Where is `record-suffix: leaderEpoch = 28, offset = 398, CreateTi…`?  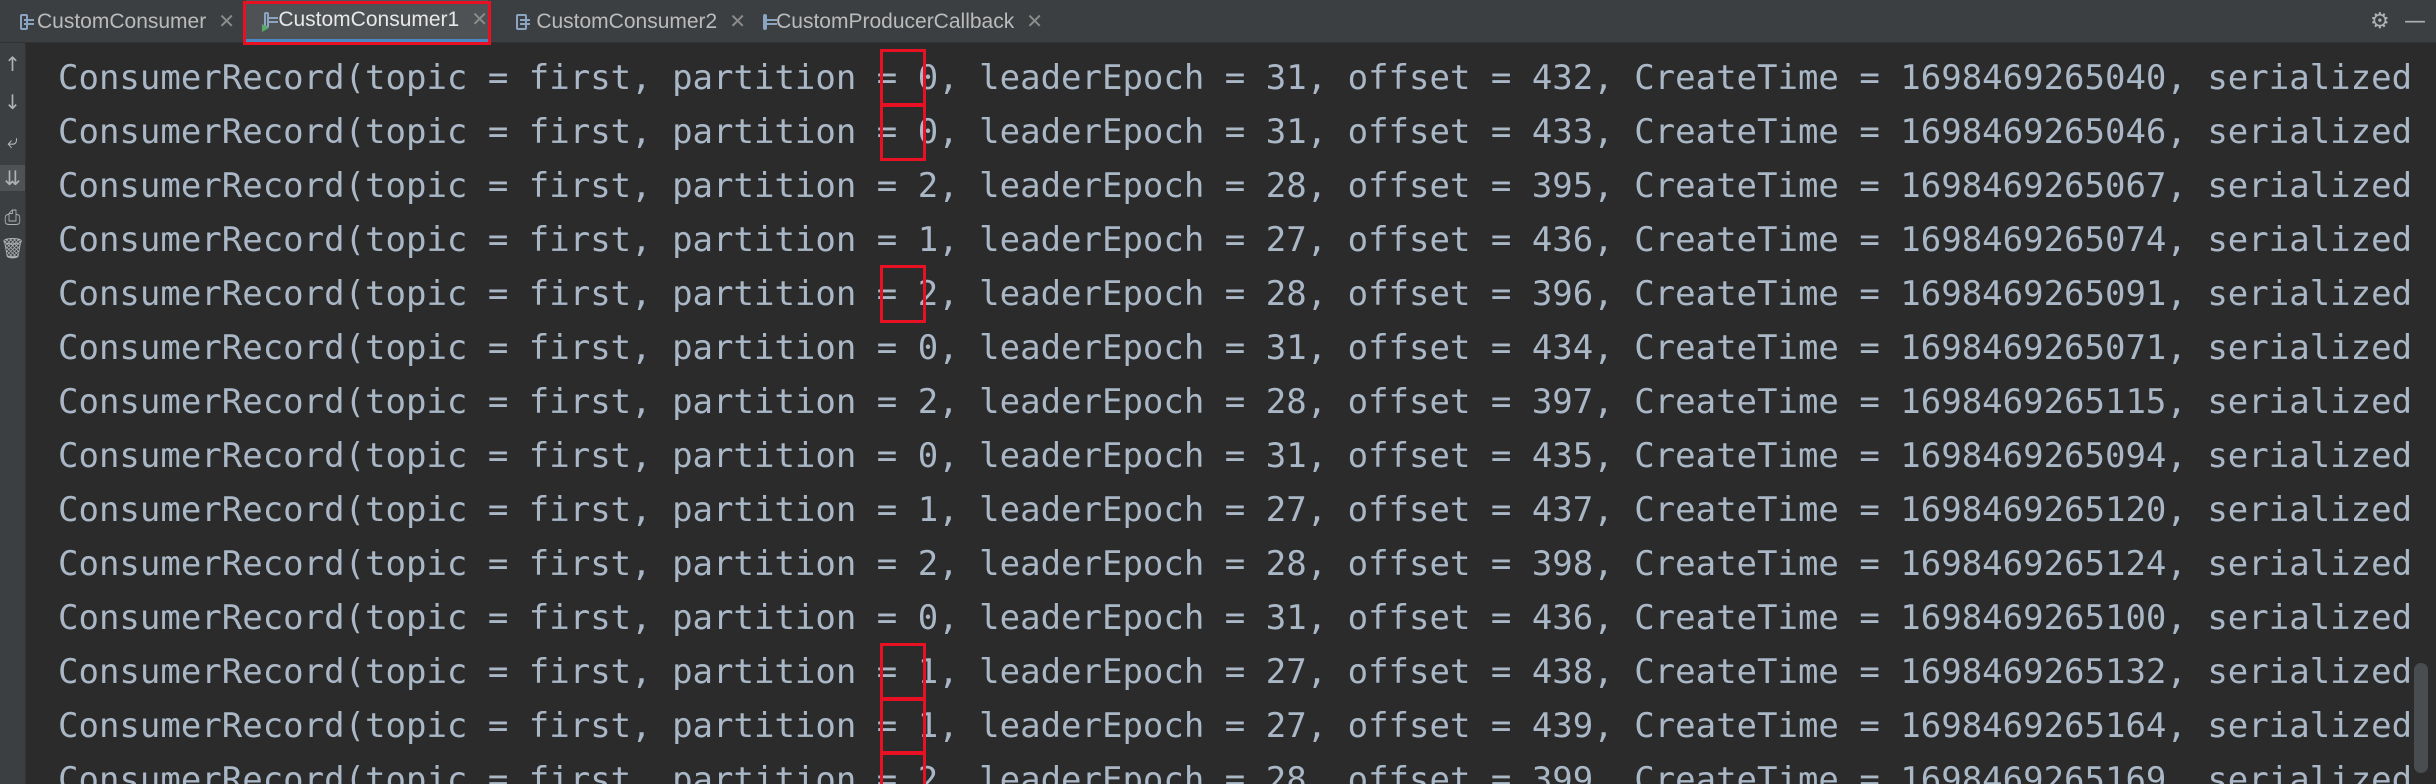
record-suffix: leaderEpoch = 28, offset = 398, CreateTi… is located at coordinates (1684, 564).